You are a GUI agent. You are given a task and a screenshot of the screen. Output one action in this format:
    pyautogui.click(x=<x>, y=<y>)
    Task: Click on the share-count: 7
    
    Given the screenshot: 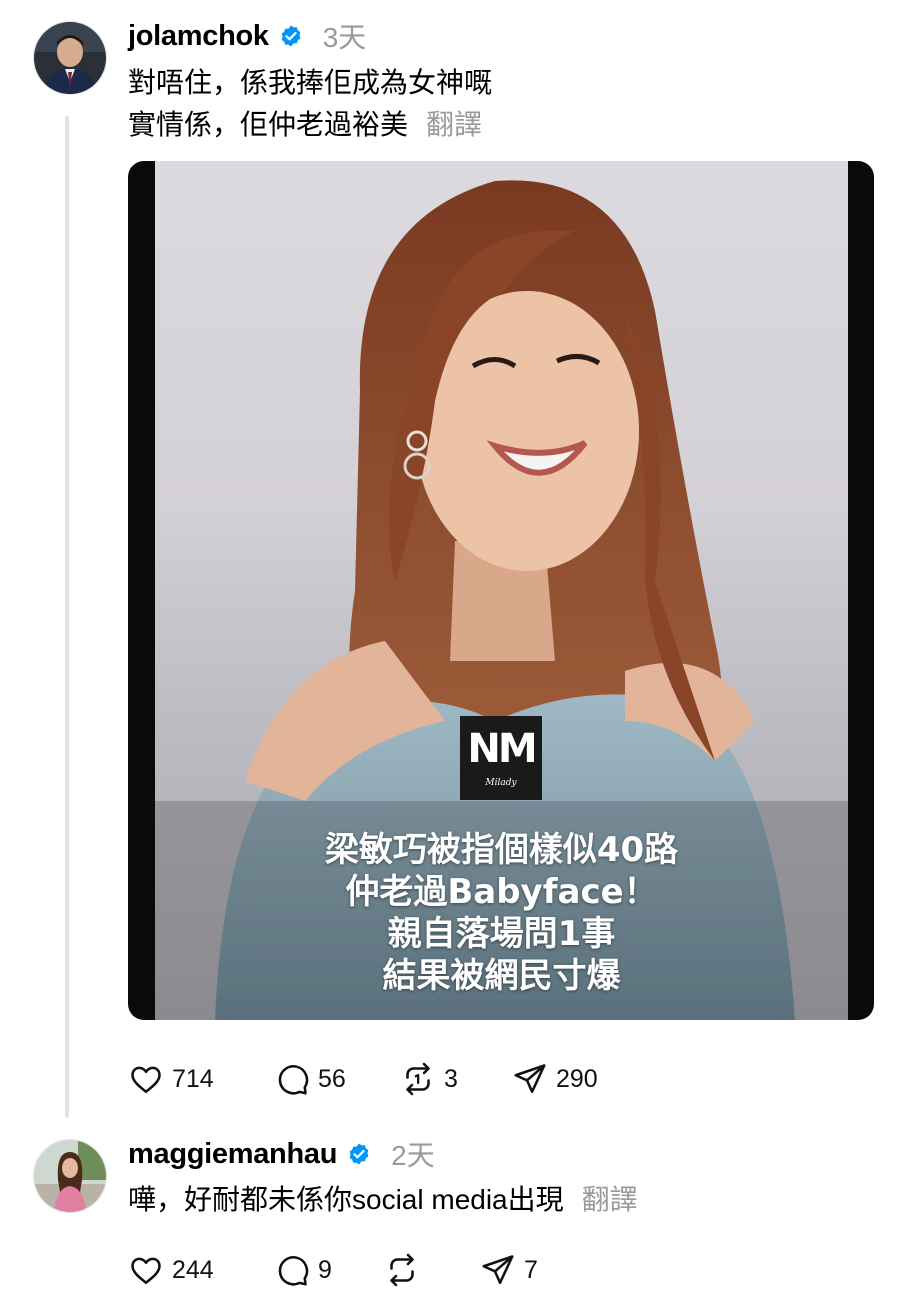 What is the action you would take?
    pyautogui.click(x=531, y=1269)
    